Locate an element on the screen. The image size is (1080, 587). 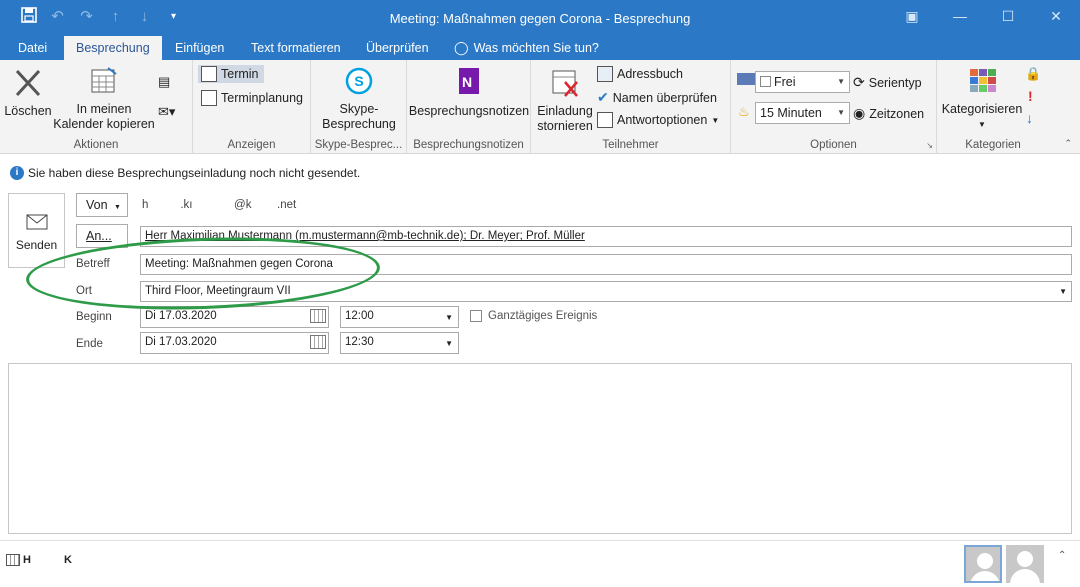
recurrence-button: ⟳ Serientyp is located at coordinates (887, 82).